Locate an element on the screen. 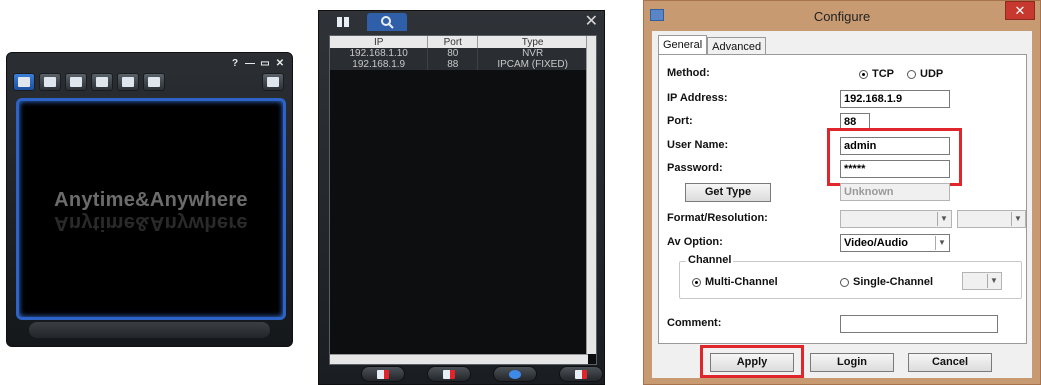  device-list-tabs is located at coordinates (365, 22).